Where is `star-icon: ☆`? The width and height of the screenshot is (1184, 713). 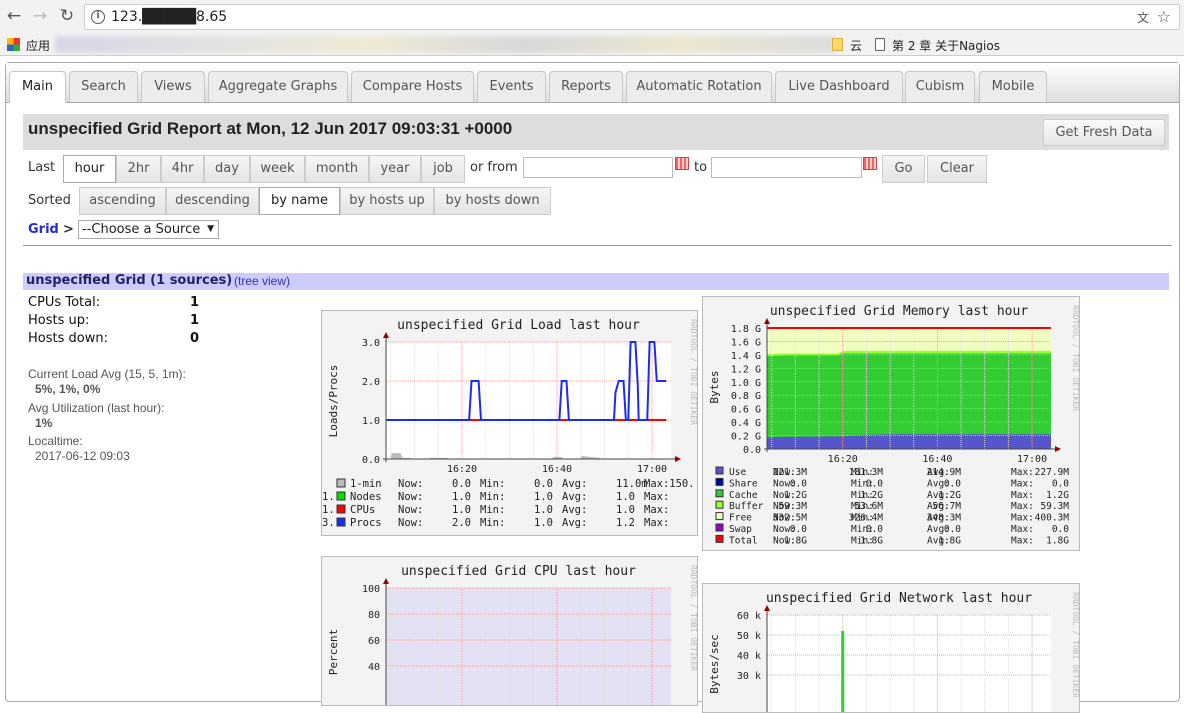 star-icon: ☆ is located at coordinates (1164, 16).